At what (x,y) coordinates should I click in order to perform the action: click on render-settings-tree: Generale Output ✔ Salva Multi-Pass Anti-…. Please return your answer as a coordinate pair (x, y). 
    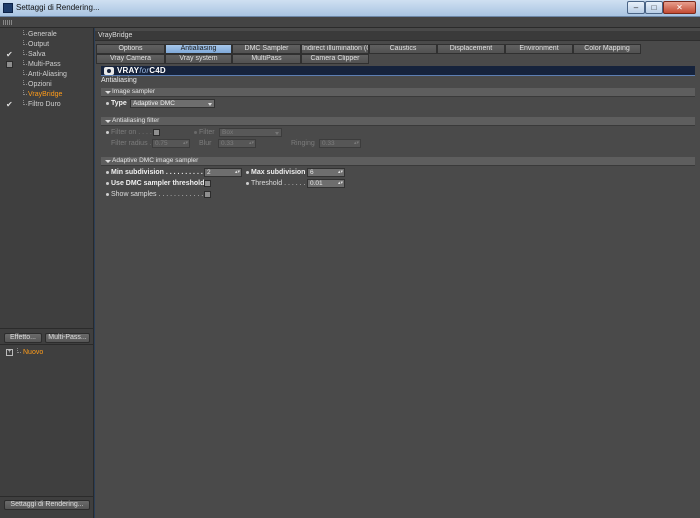
    Looking at the image, I should click on (47, 273).